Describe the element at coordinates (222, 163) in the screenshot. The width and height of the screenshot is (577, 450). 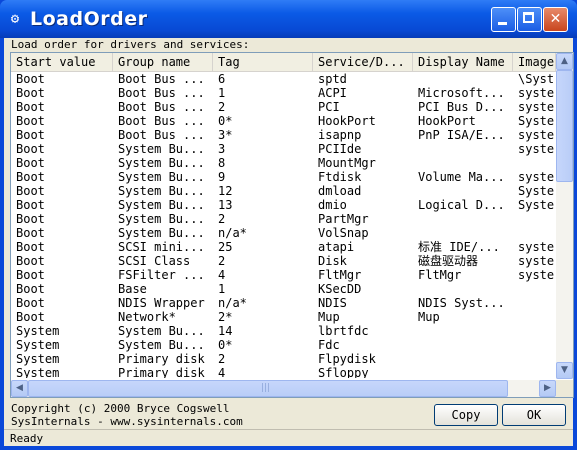
I see `cell-tag: 8` at that location.